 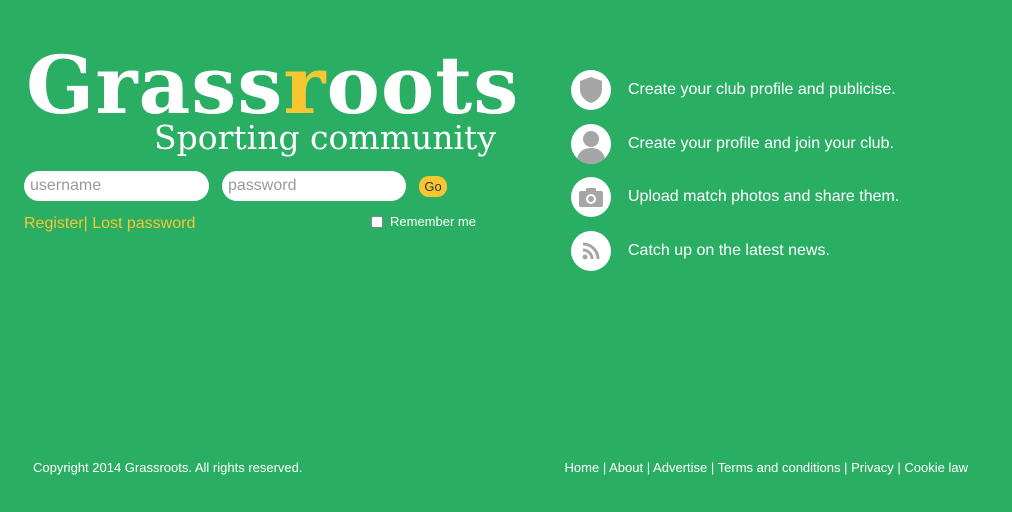 What do you see at coordinates (272, 85) in the screenshot?
I see `logo-title: Grassroots` at bounding box center [272, 85].